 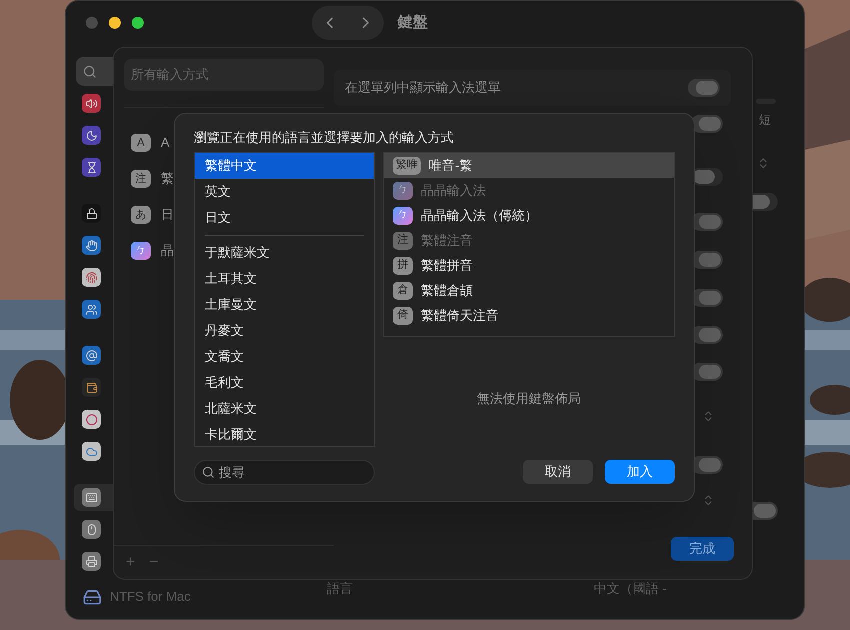 I want to click on dialog-title: 瀏覽正在使用的語言並選擇要加入的輸入方式, so click(x=324, y=138).